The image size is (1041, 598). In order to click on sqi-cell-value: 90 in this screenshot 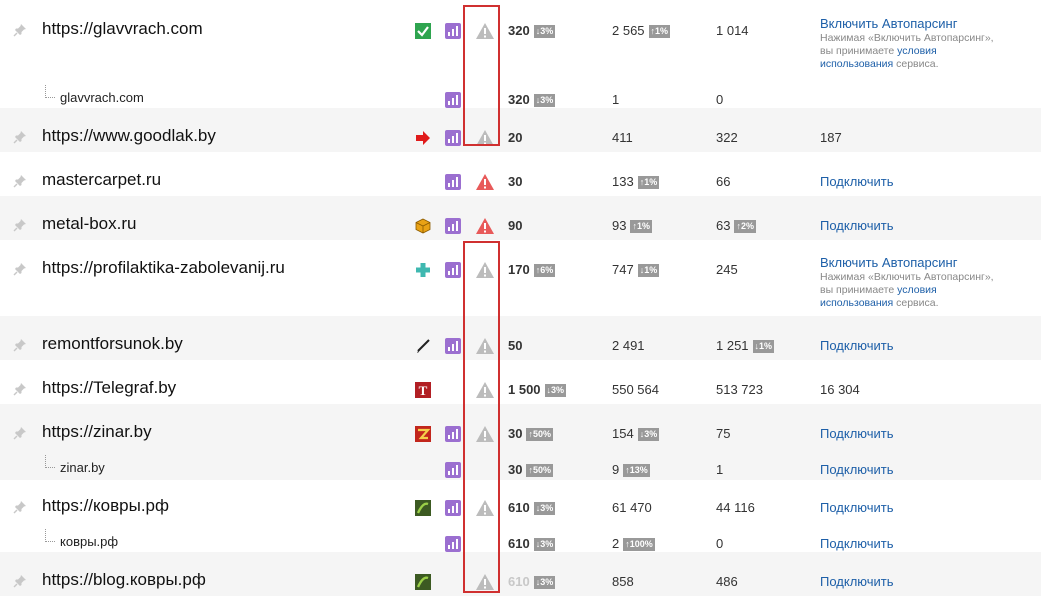, I will do `click(515, 225)`.